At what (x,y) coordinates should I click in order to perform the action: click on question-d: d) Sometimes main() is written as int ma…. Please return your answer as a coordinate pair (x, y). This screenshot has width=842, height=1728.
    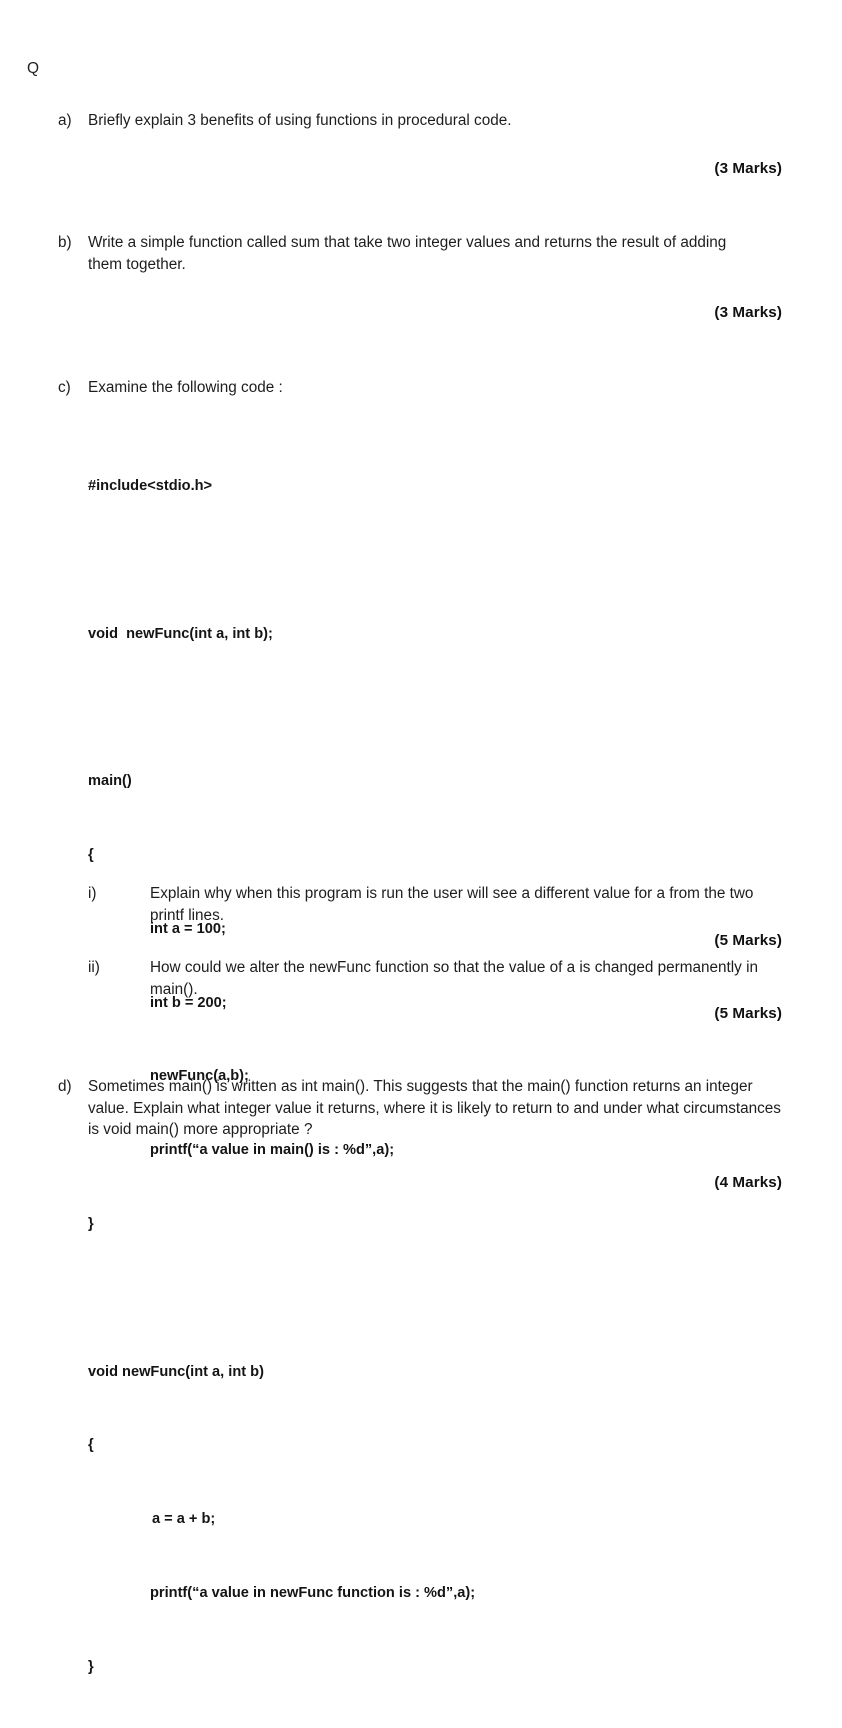
    Looking at the image, I should click on (421, 1108).